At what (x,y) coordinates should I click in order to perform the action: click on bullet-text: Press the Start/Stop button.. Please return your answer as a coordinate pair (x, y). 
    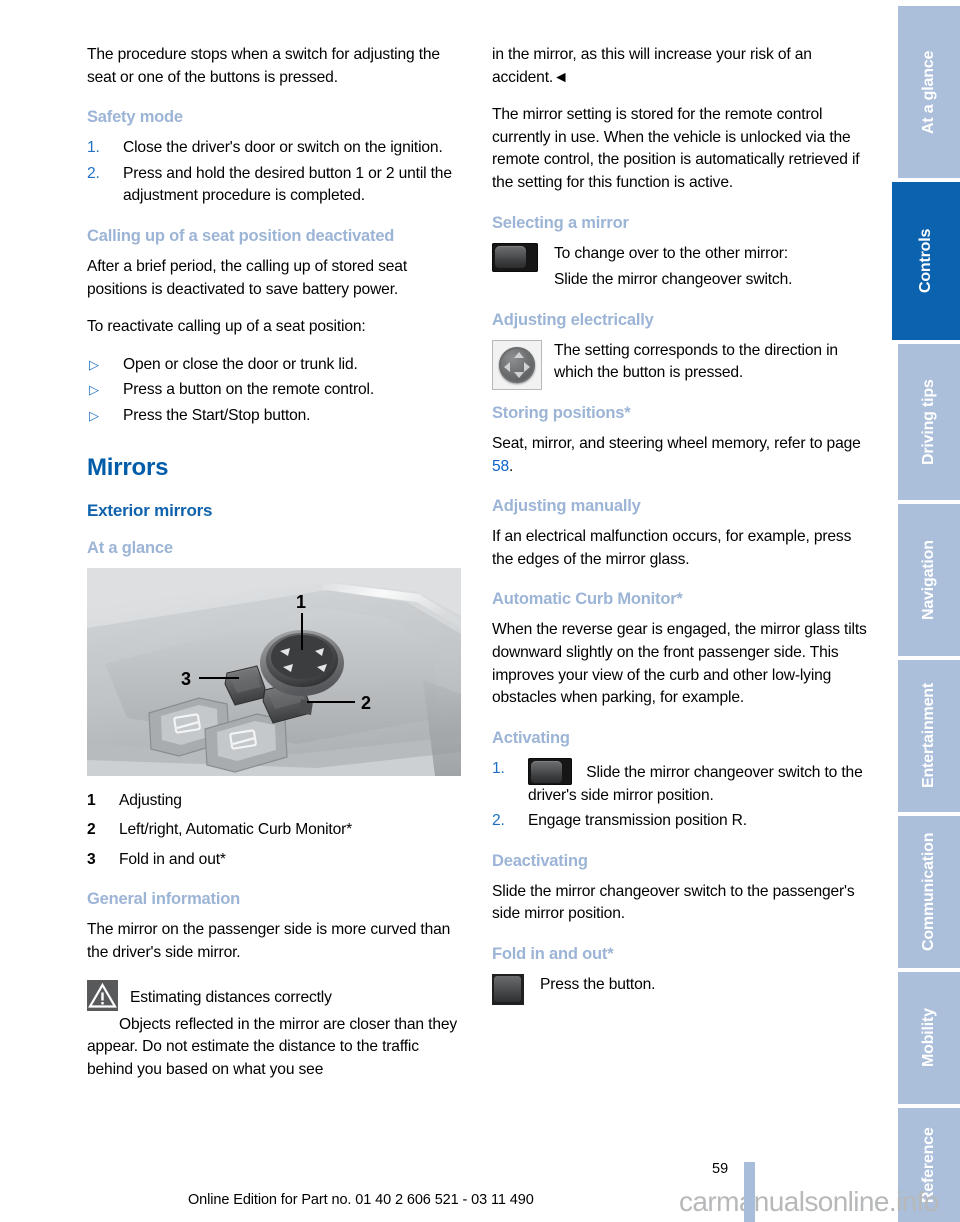
    Looking at the image, I should click on (217, 415).